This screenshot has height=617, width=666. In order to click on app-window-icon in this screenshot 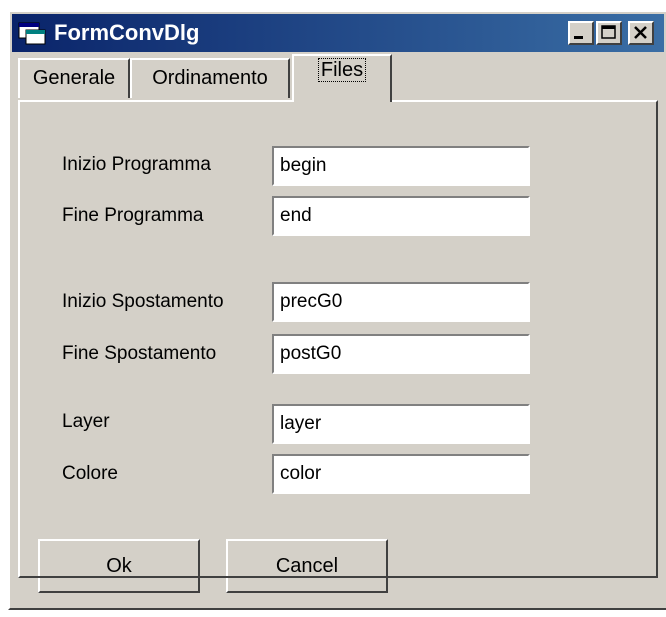, I will do `click(32, 33)`.